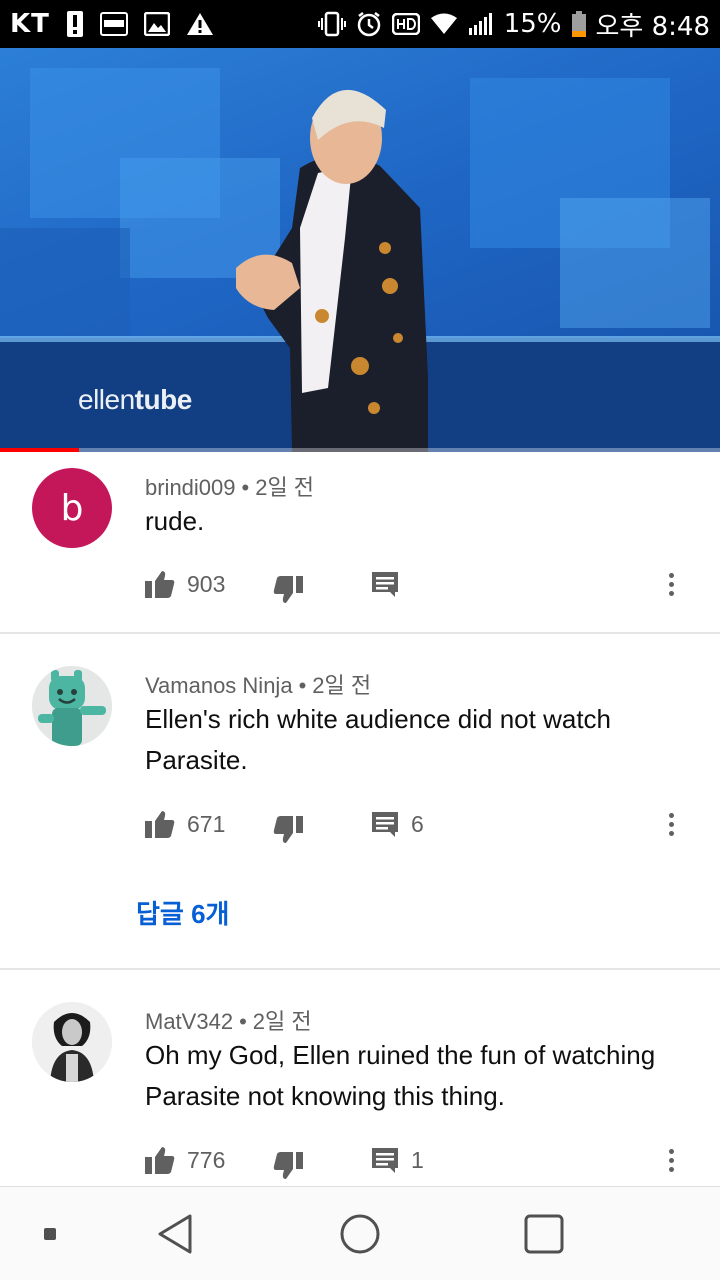 This screenshot has width=720, height=1280. What do you see at coordinates (360, 543) in the screenshot?
I see `comment-item: b brindi009 • 2일 전 rude. 903` at bounding box center [360, 543].